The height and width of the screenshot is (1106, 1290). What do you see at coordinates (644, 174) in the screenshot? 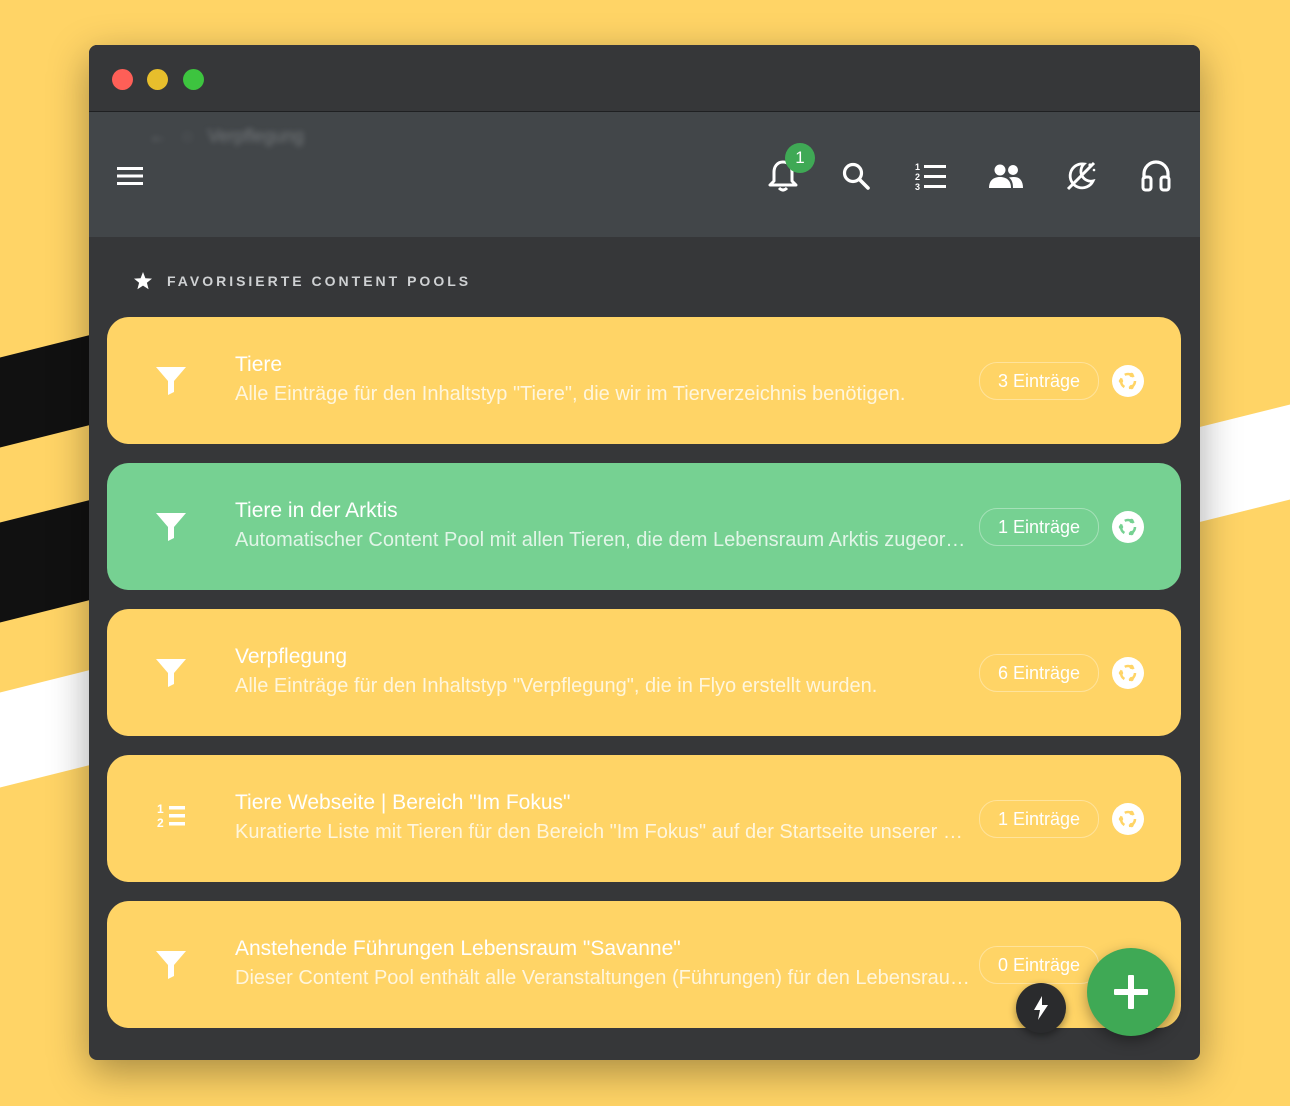
I see `app-toolbar: ← ◌ Verpflegung 1 1 2 3` at bounding box center [644, 174].